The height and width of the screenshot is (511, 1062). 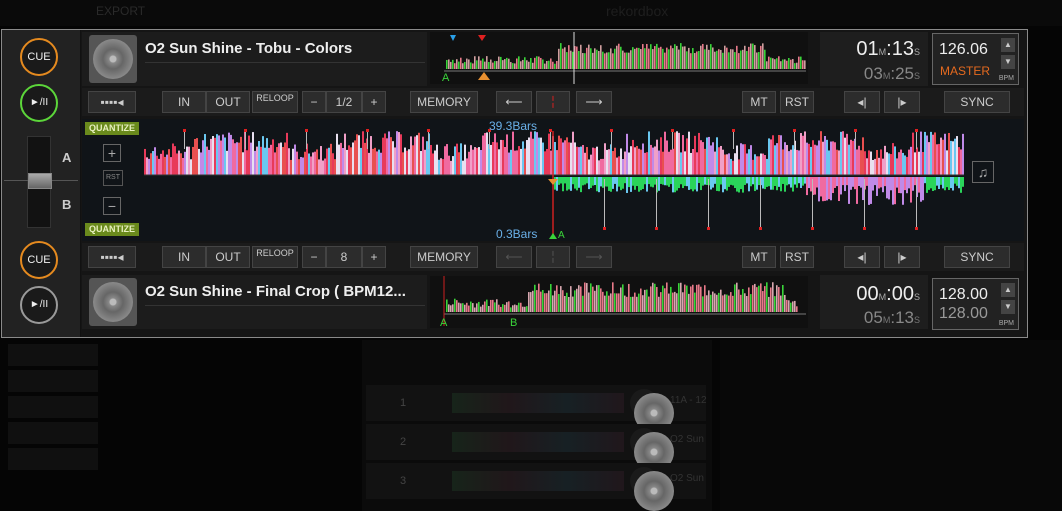 I want to click on deck2-loop-out-button: OUT, so click(x=228, y=257).